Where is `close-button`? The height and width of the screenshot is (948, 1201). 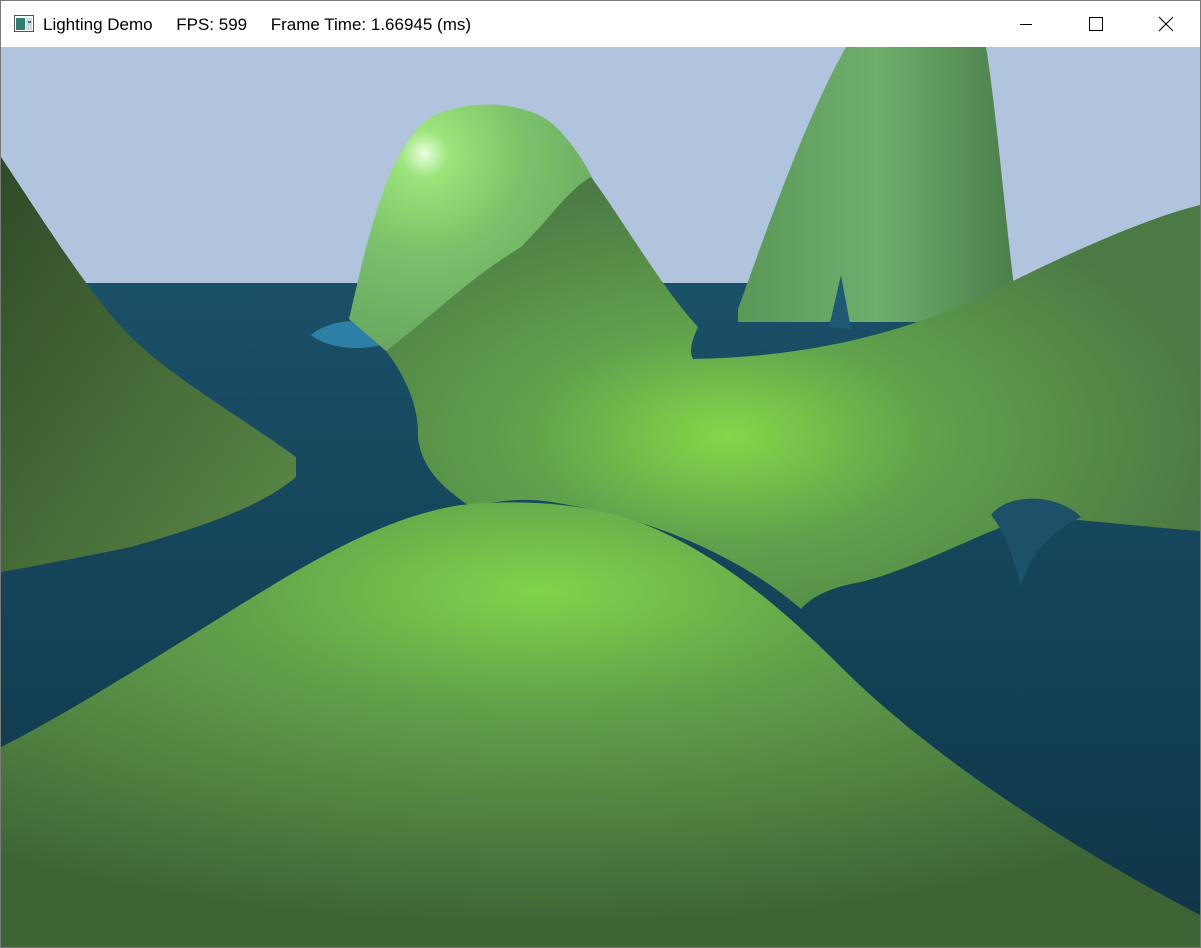 close-button is located at coordinates (1165, 24).